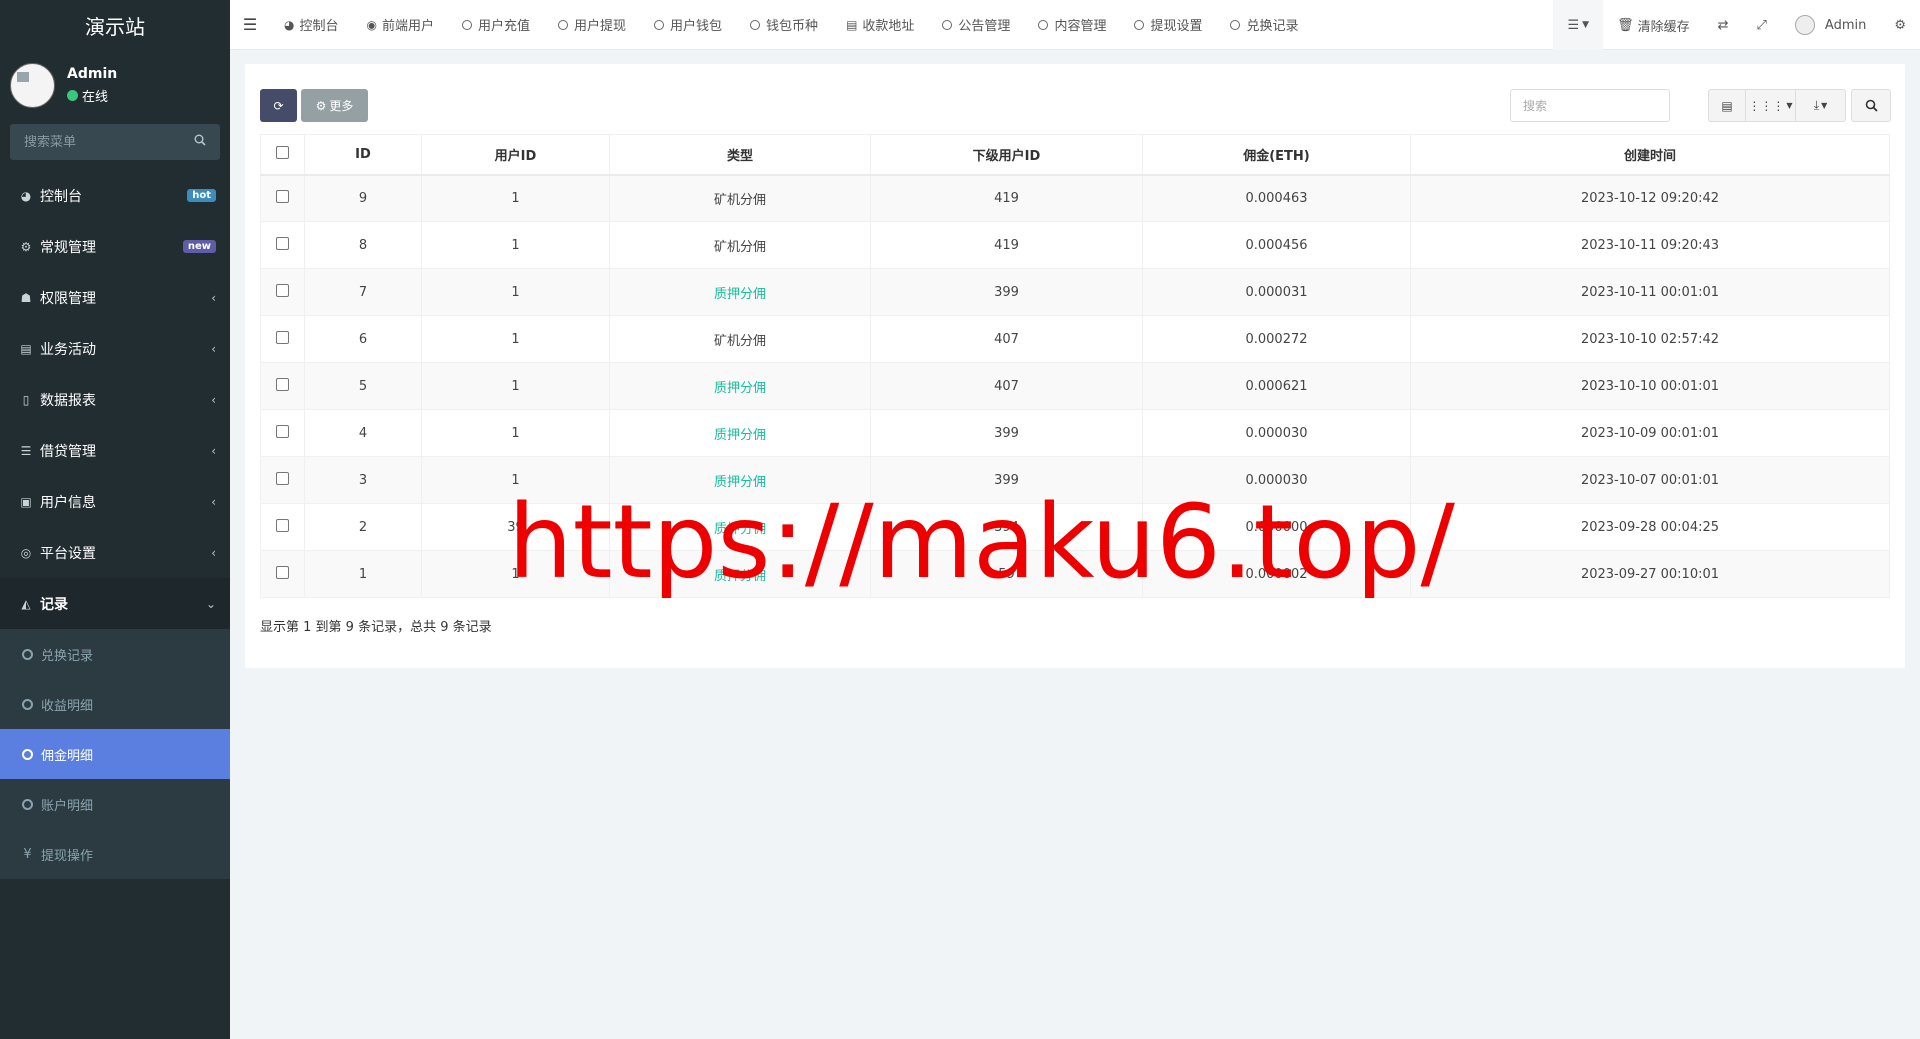 The image size is (1920, 1039). What do you see at coordinates (104, 142) in the screenshot?
I see `menu-search-input` at bounding box center [104, 142].